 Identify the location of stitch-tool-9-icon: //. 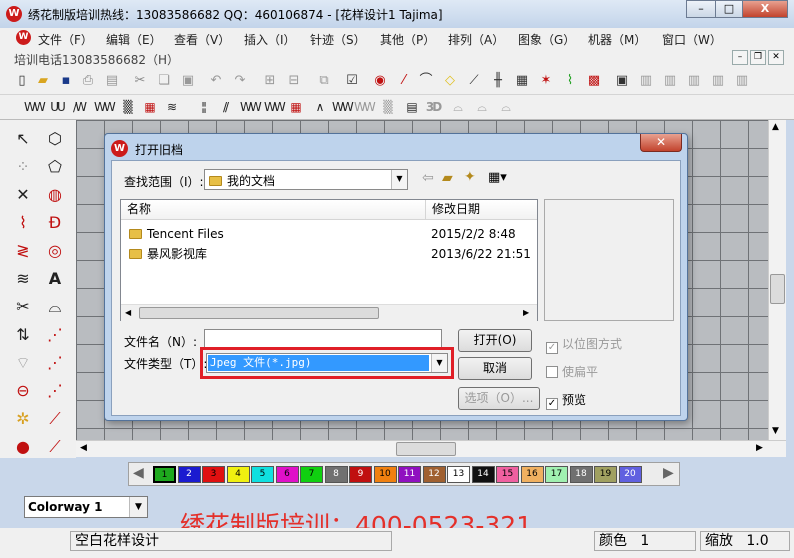
(225, 107).